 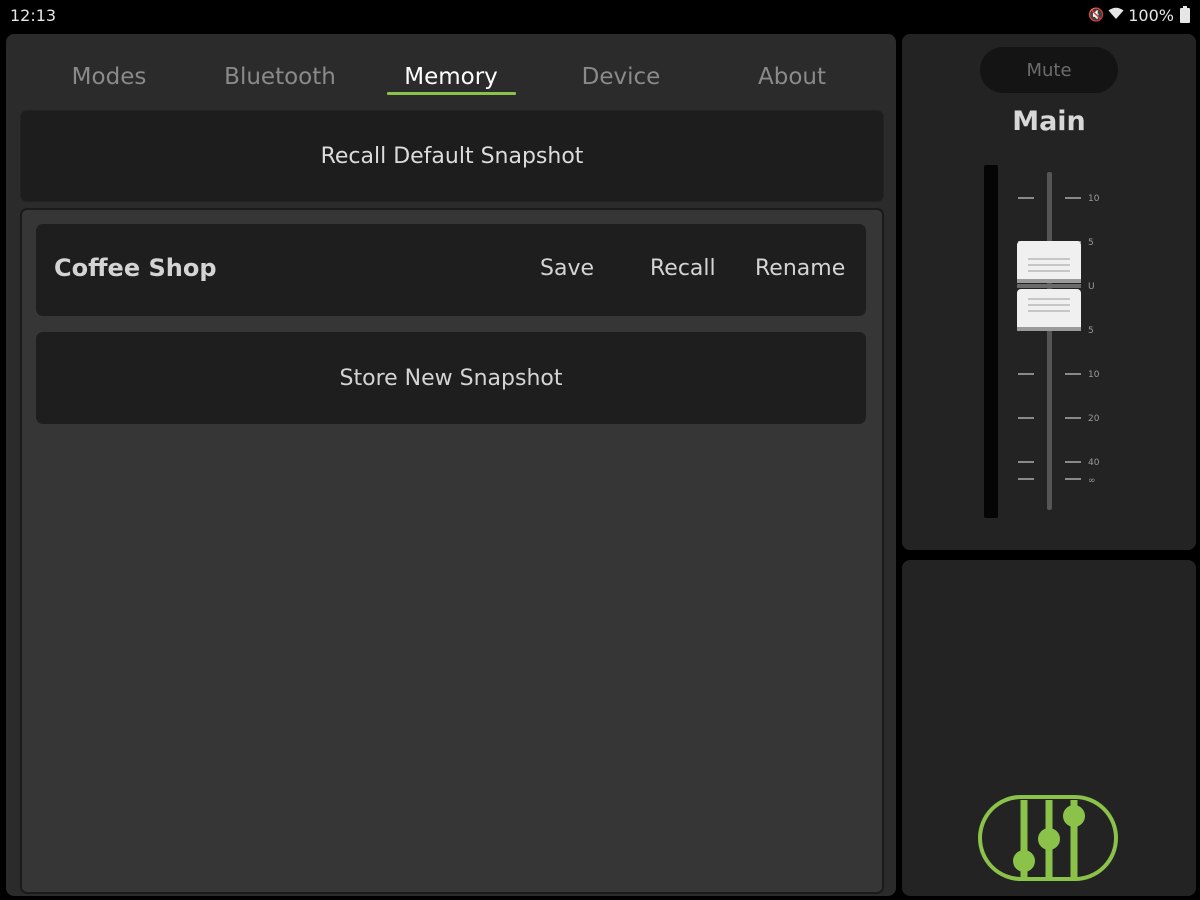 I want to click on tab-modes: Modes, so click(x=109, y=77).